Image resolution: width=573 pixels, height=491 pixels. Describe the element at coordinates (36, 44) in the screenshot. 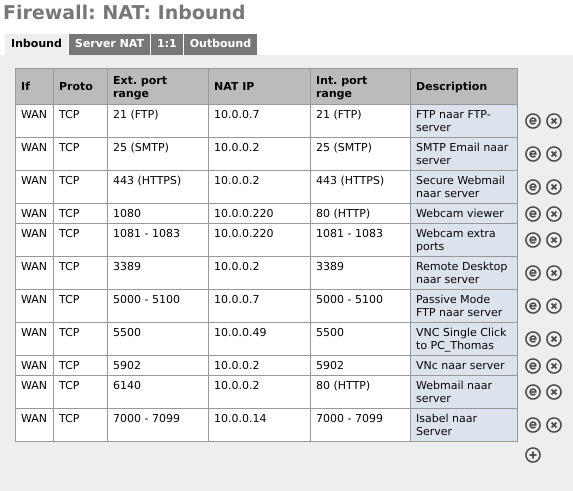

I see `tab: Inbound` at that location.